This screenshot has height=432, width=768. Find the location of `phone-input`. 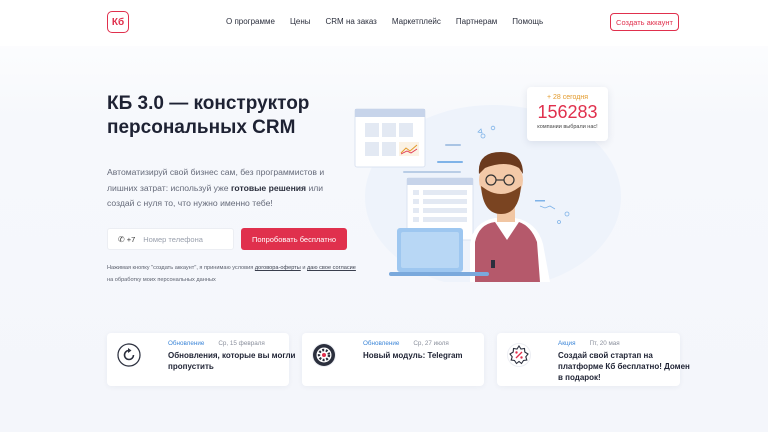

phone-input is located at coordinates (183, 239).